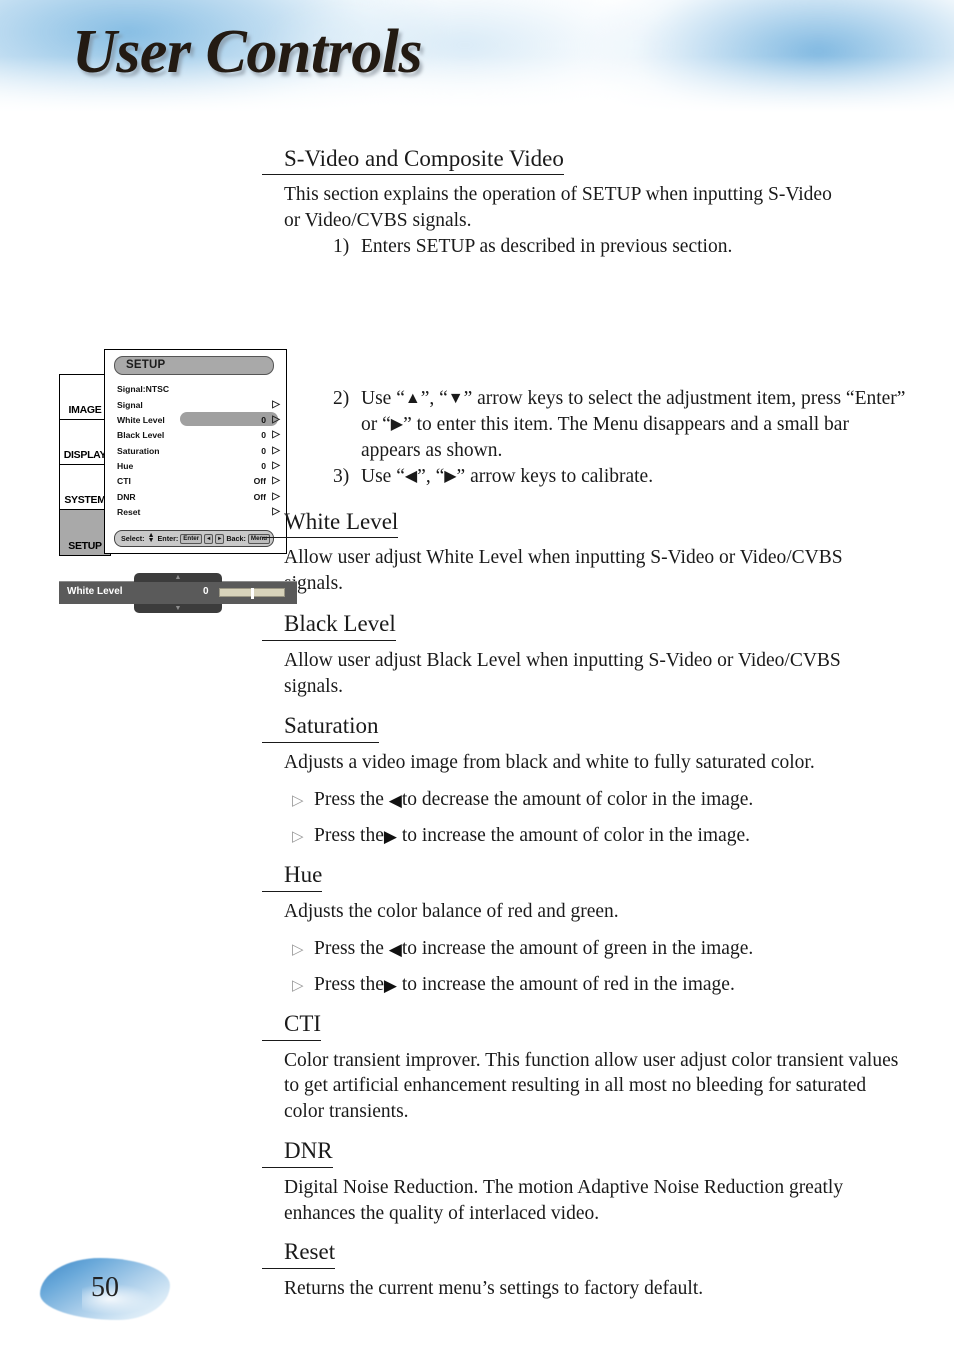 The image size is (954, 1354). Describe the element at coordinates (138, 450) in the screenshot. I see `osd-row-label: Saturation` at that location.